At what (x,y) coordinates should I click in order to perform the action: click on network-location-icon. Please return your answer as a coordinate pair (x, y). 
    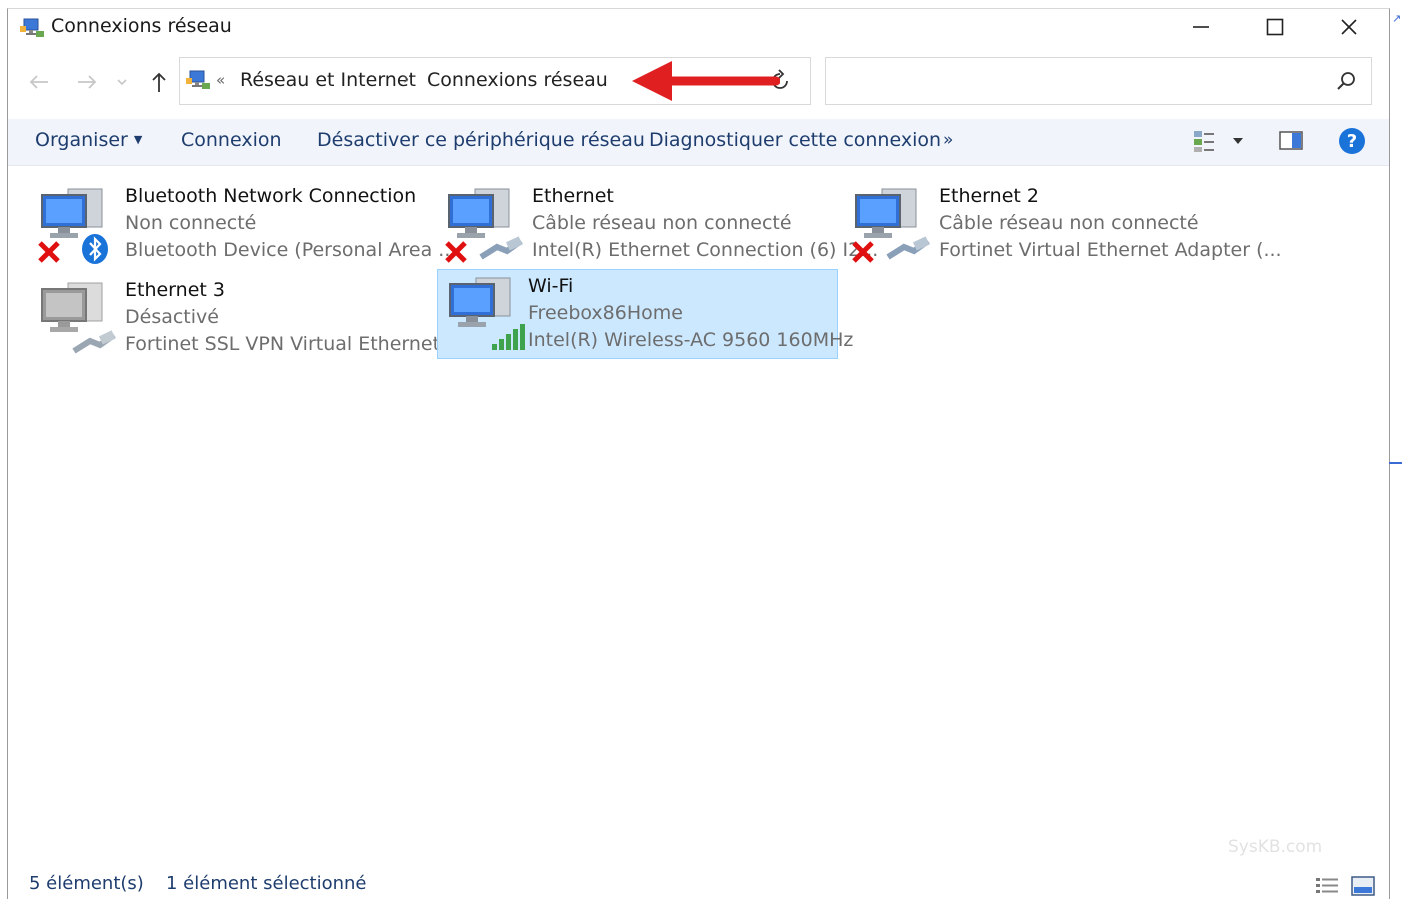
    Looking at the image, I should click on (198, 79).